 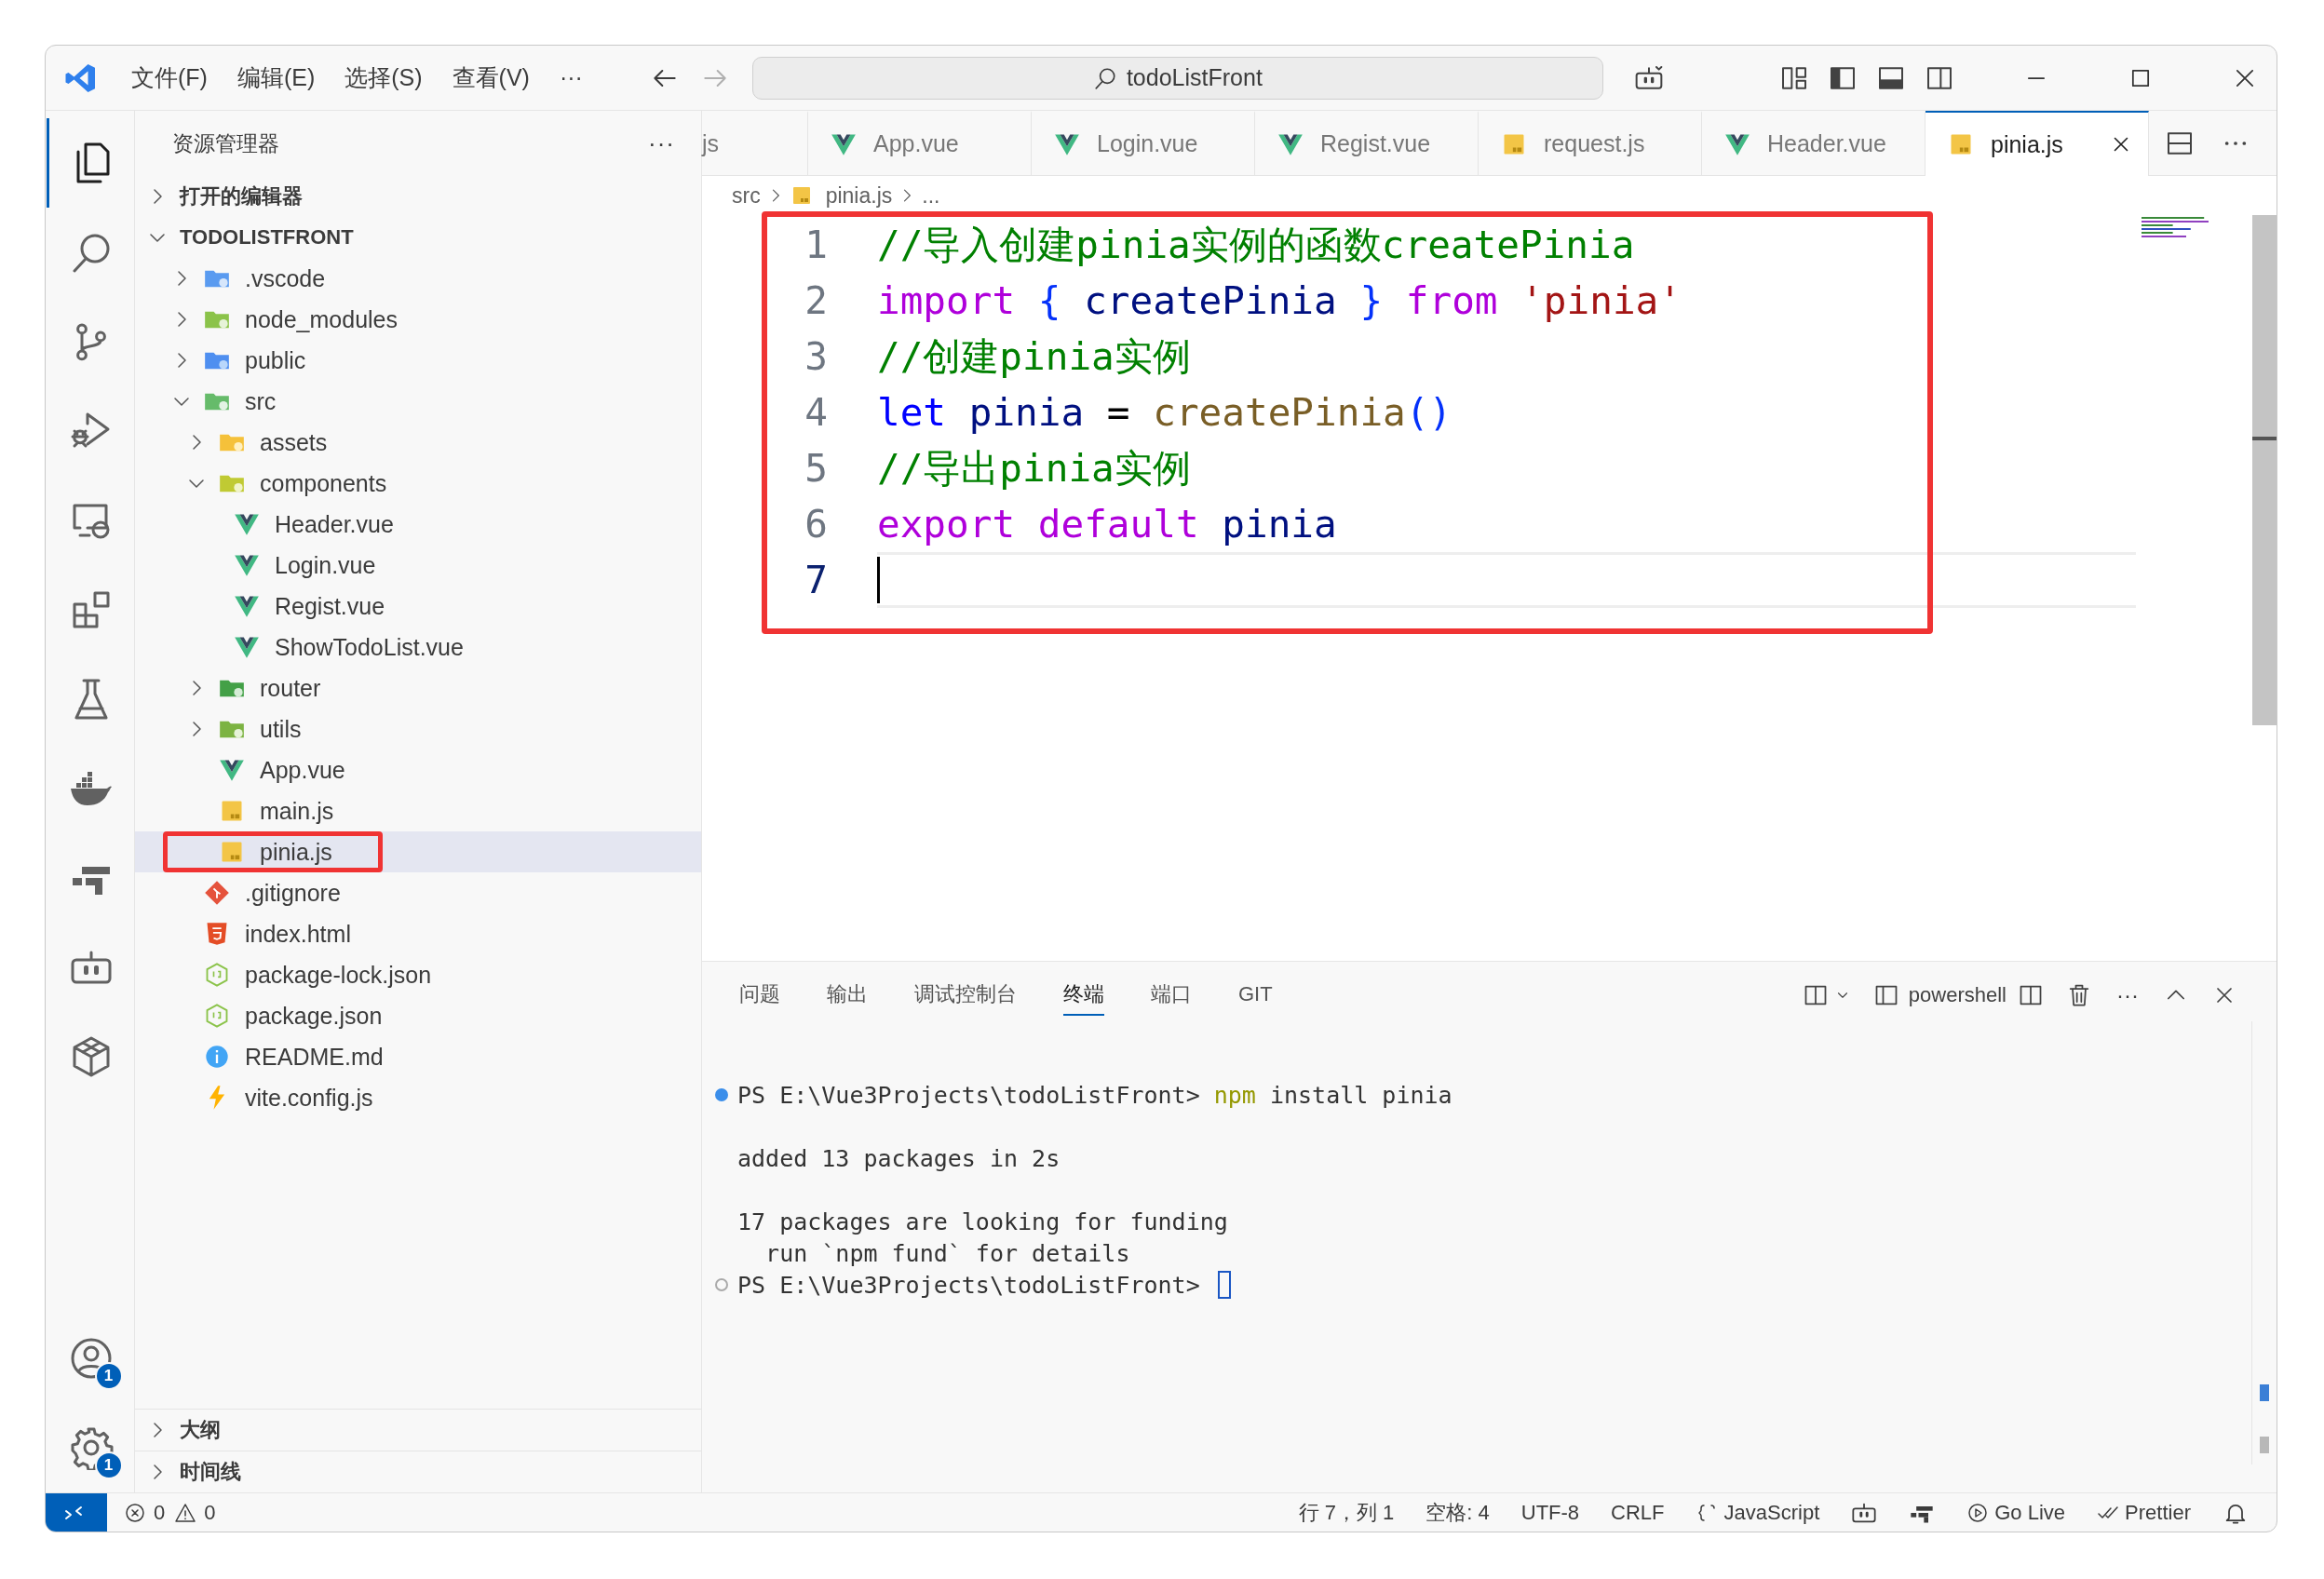 What do you see at coordinates (418, 524) in the screenshot?
I see `tree-item: Header.vue` at bounding box center [418, 524].